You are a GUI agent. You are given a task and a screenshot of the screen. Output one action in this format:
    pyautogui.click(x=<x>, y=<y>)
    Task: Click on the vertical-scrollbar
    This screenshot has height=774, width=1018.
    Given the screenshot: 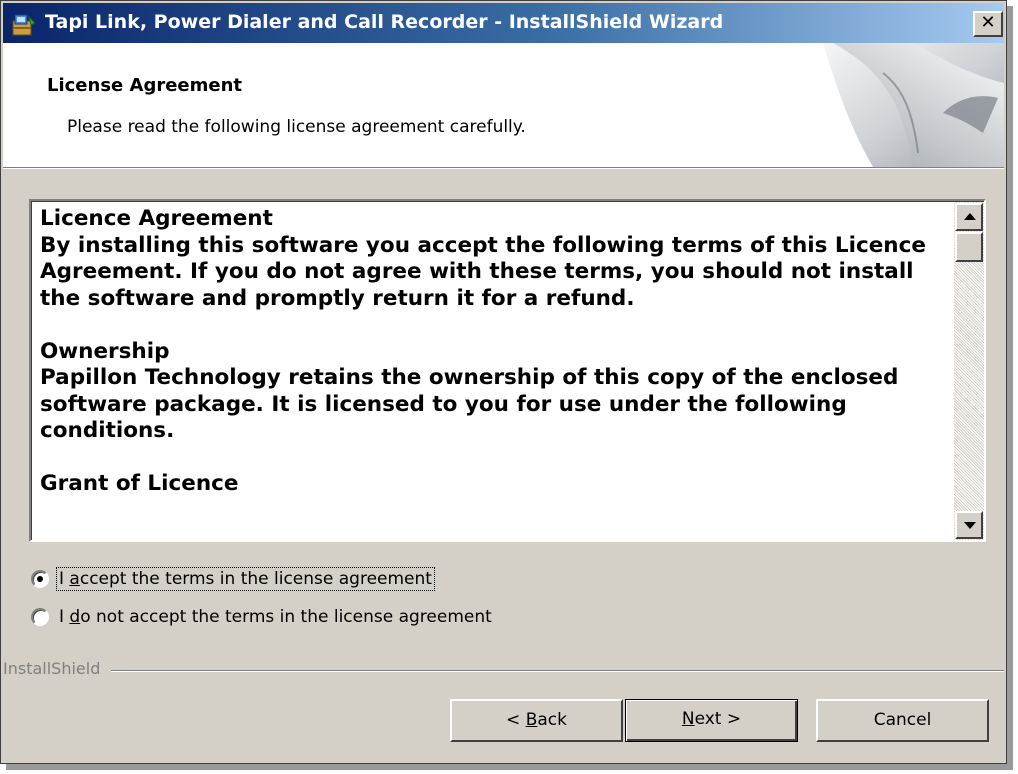 What is the action you would take?
    pyautogui.click(x=969, y=371)
    